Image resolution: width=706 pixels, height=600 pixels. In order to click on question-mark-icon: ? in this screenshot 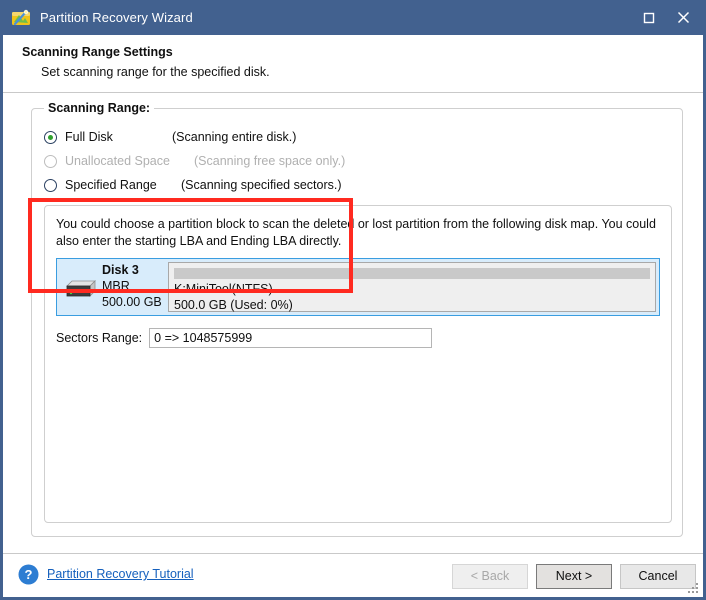, I will do `click(28, 574)`.